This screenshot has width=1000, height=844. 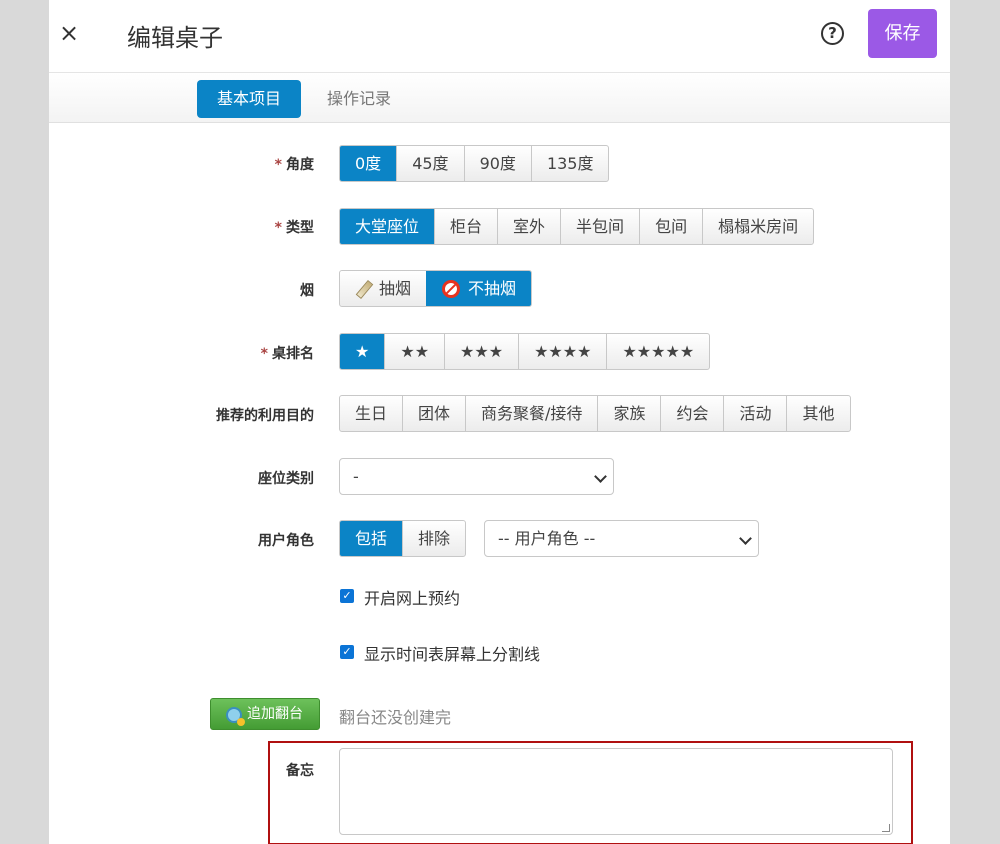 I want to click on rank-option-3: ★★★, so click(x=481, y=351).